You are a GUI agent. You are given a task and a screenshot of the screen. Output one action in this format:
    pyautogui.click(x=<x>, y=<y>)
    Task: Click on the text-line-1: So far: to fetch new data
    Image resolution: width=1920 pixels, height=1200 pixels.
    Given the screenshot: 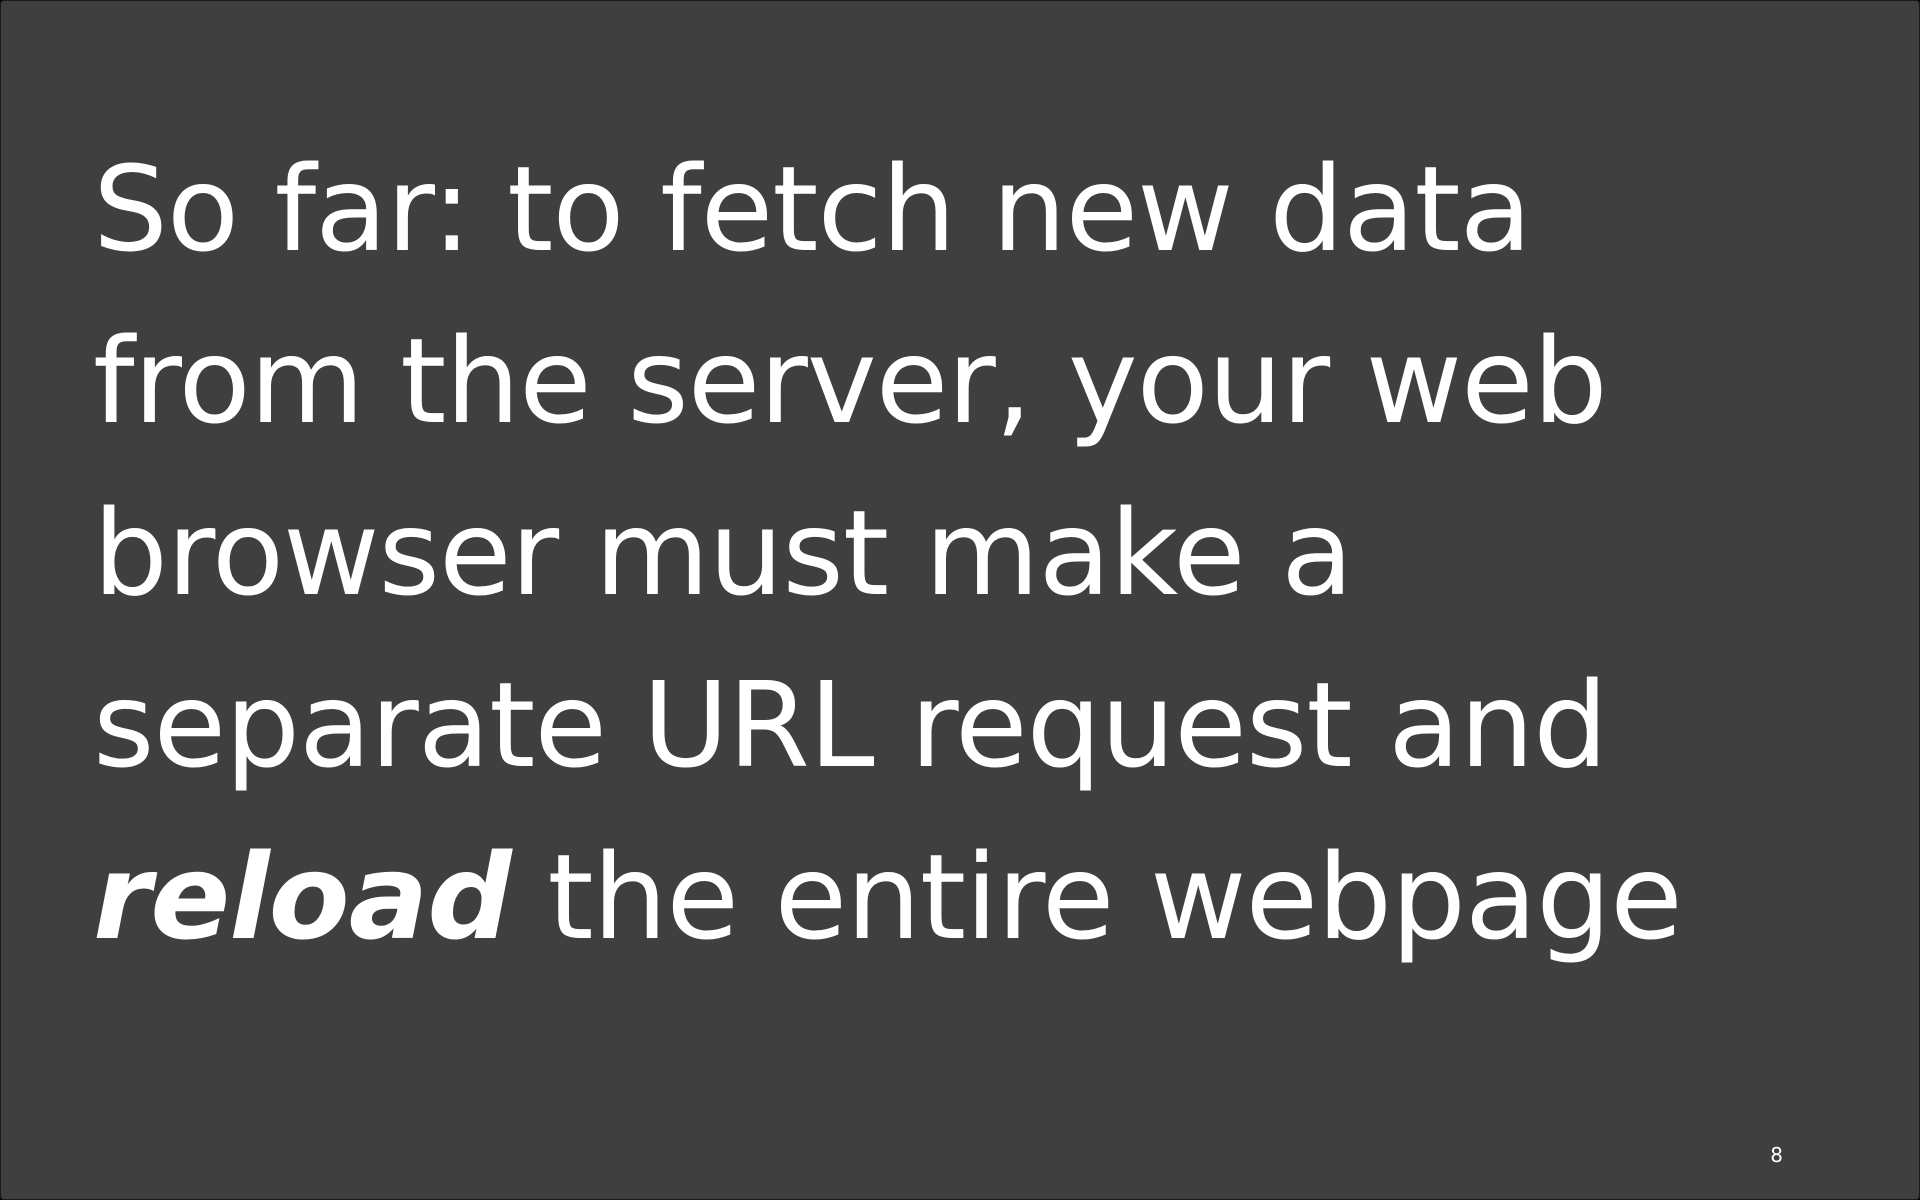 What is the action you would take?
    pyautogui.click(x=812, y=209)
    